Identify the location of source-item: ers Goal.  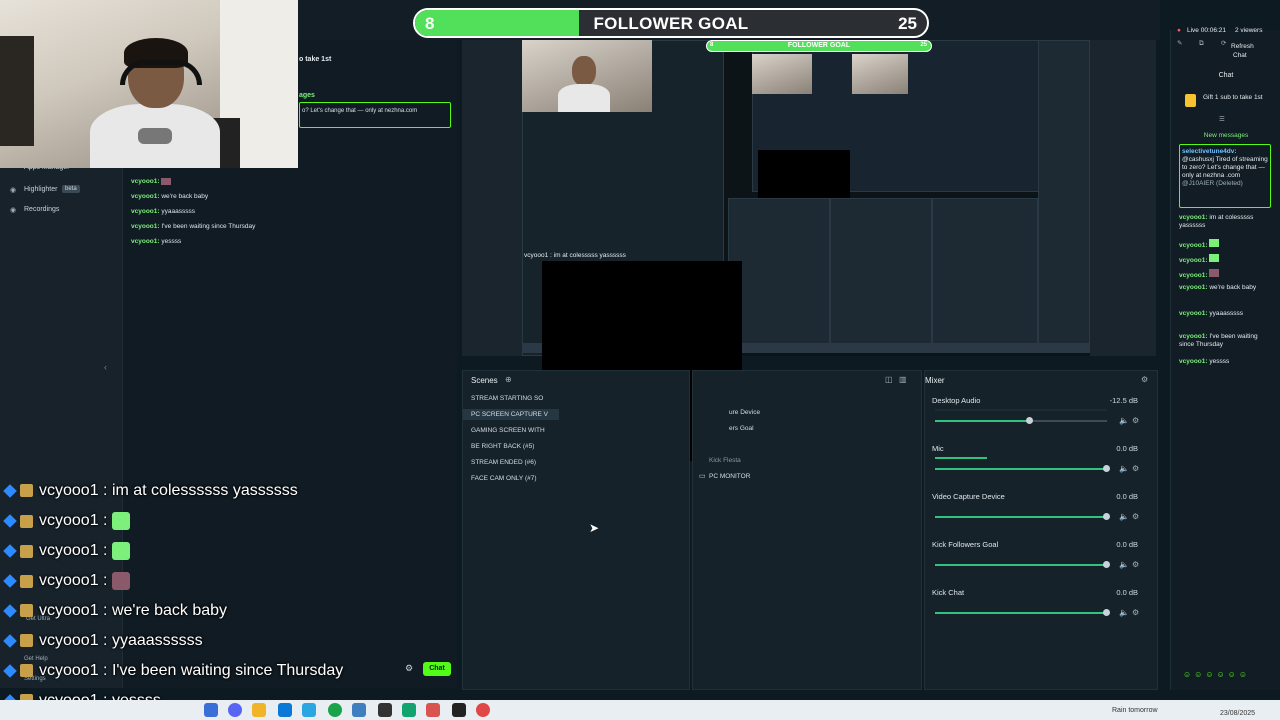
(741, 428).